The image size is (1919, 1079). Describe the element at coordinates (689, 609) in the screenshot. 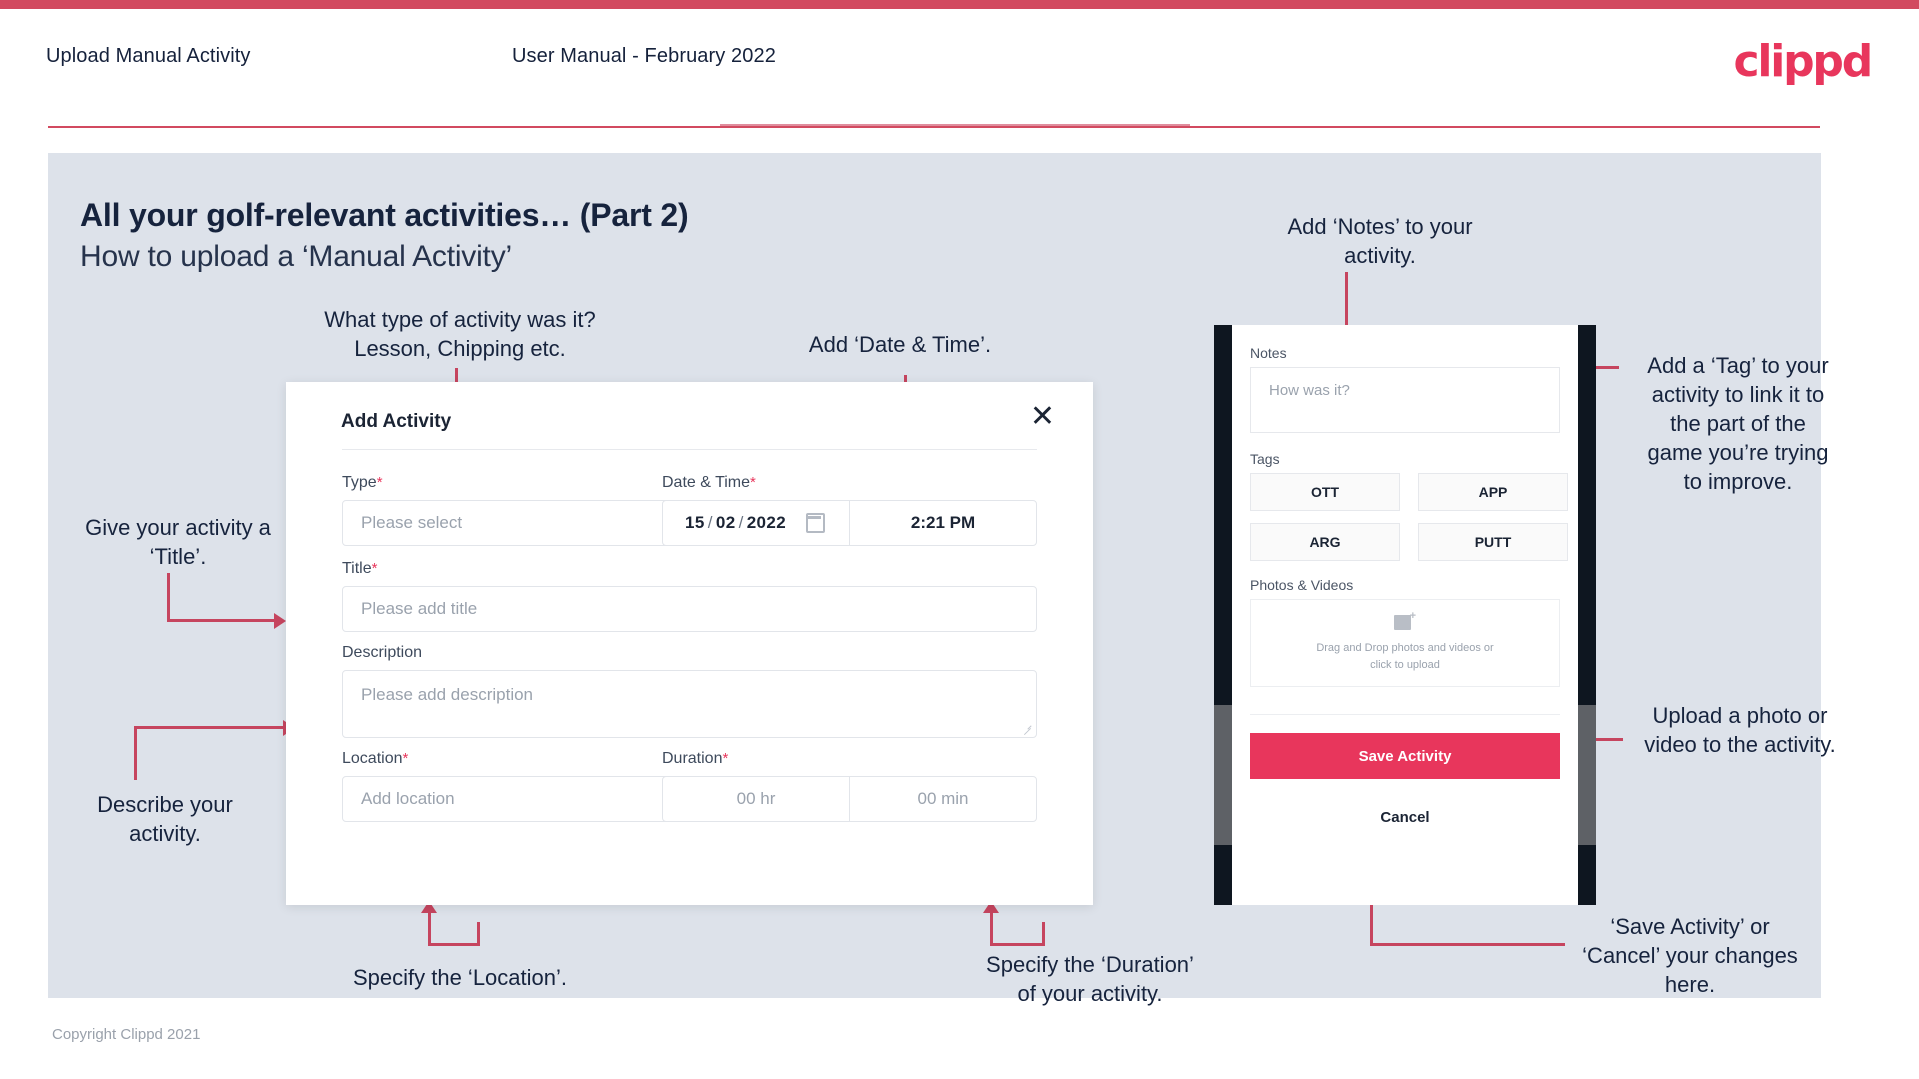

I see `title-input: Please add title` at that location.